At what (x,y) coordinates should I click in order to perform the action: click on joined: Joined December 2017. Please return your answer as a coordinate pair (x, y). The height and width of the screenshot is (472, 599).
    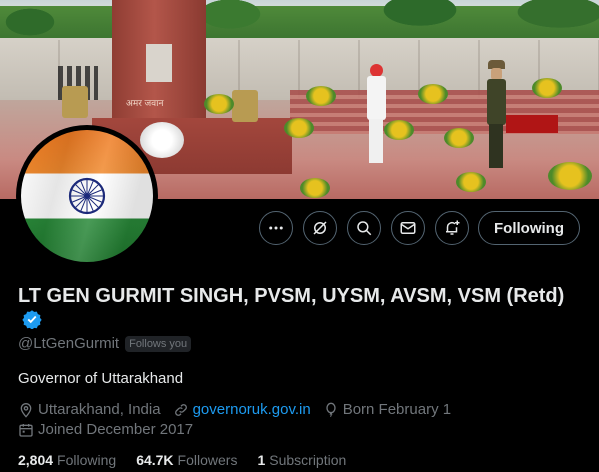
    Looking at the image, I should click on (105, 429).